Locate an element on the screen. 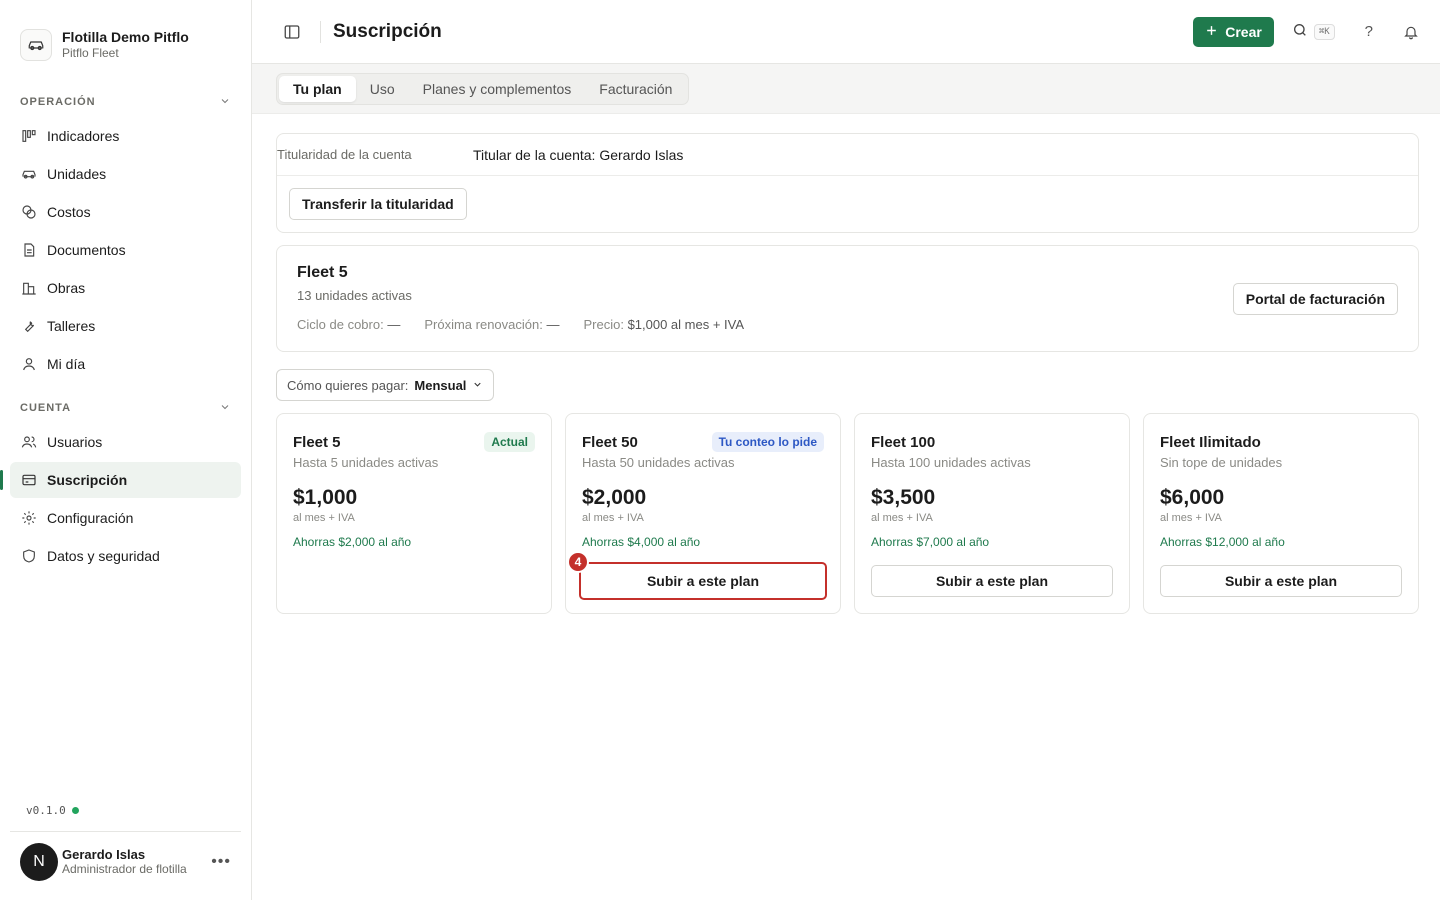 The height and width of the screenshot is (900, 1440). sidebar-toggle-icon is located at coordinates (292, 32).